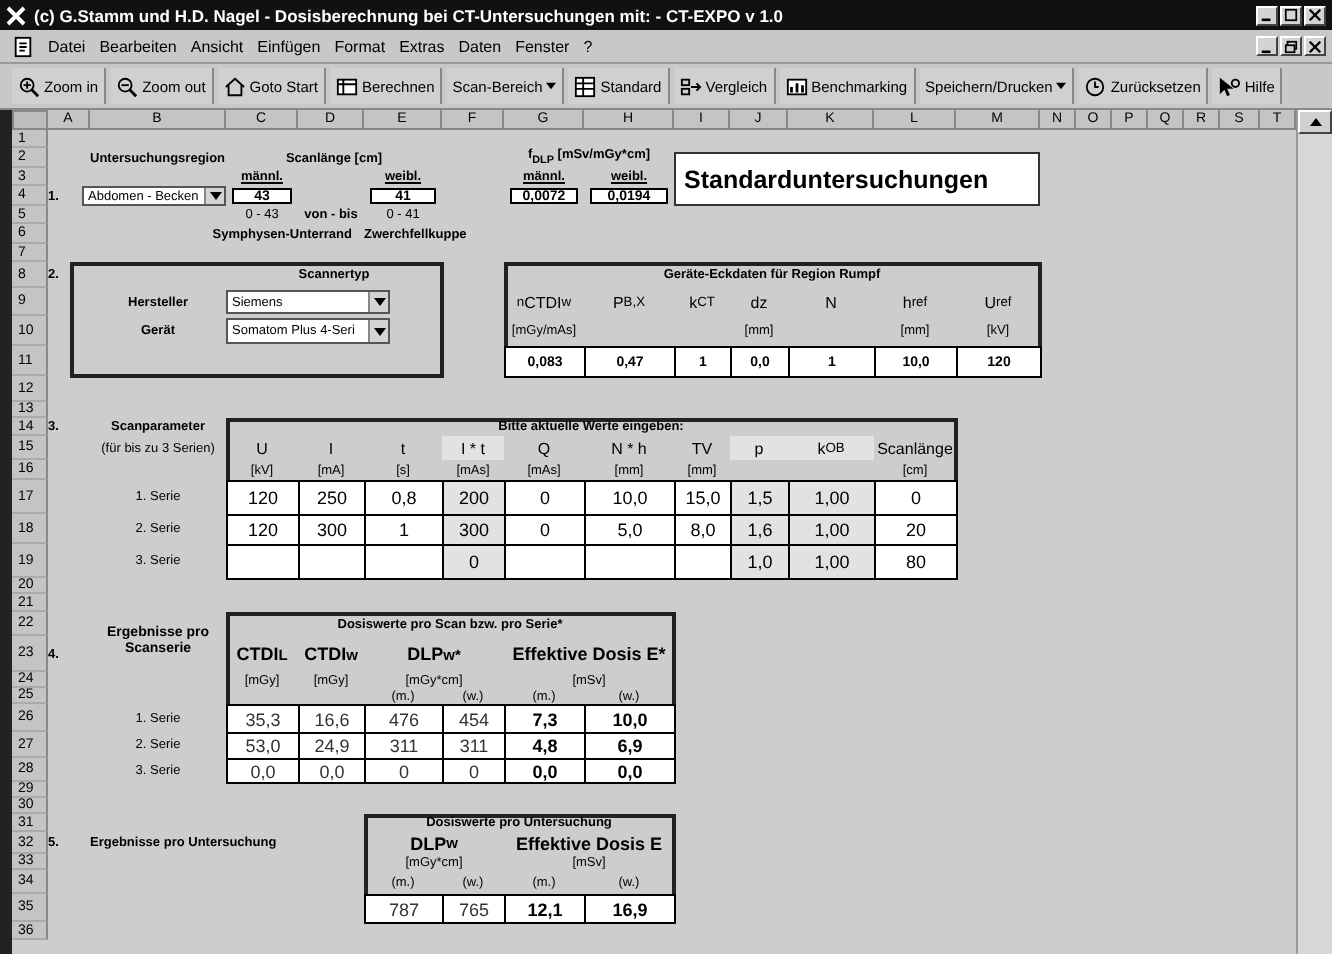 This screenshot has width=1332, height=954. What do you see at coordinates (263, 719) in the screenshot?
I see `value-cell: 35,3` at bounding box center [263, 719].